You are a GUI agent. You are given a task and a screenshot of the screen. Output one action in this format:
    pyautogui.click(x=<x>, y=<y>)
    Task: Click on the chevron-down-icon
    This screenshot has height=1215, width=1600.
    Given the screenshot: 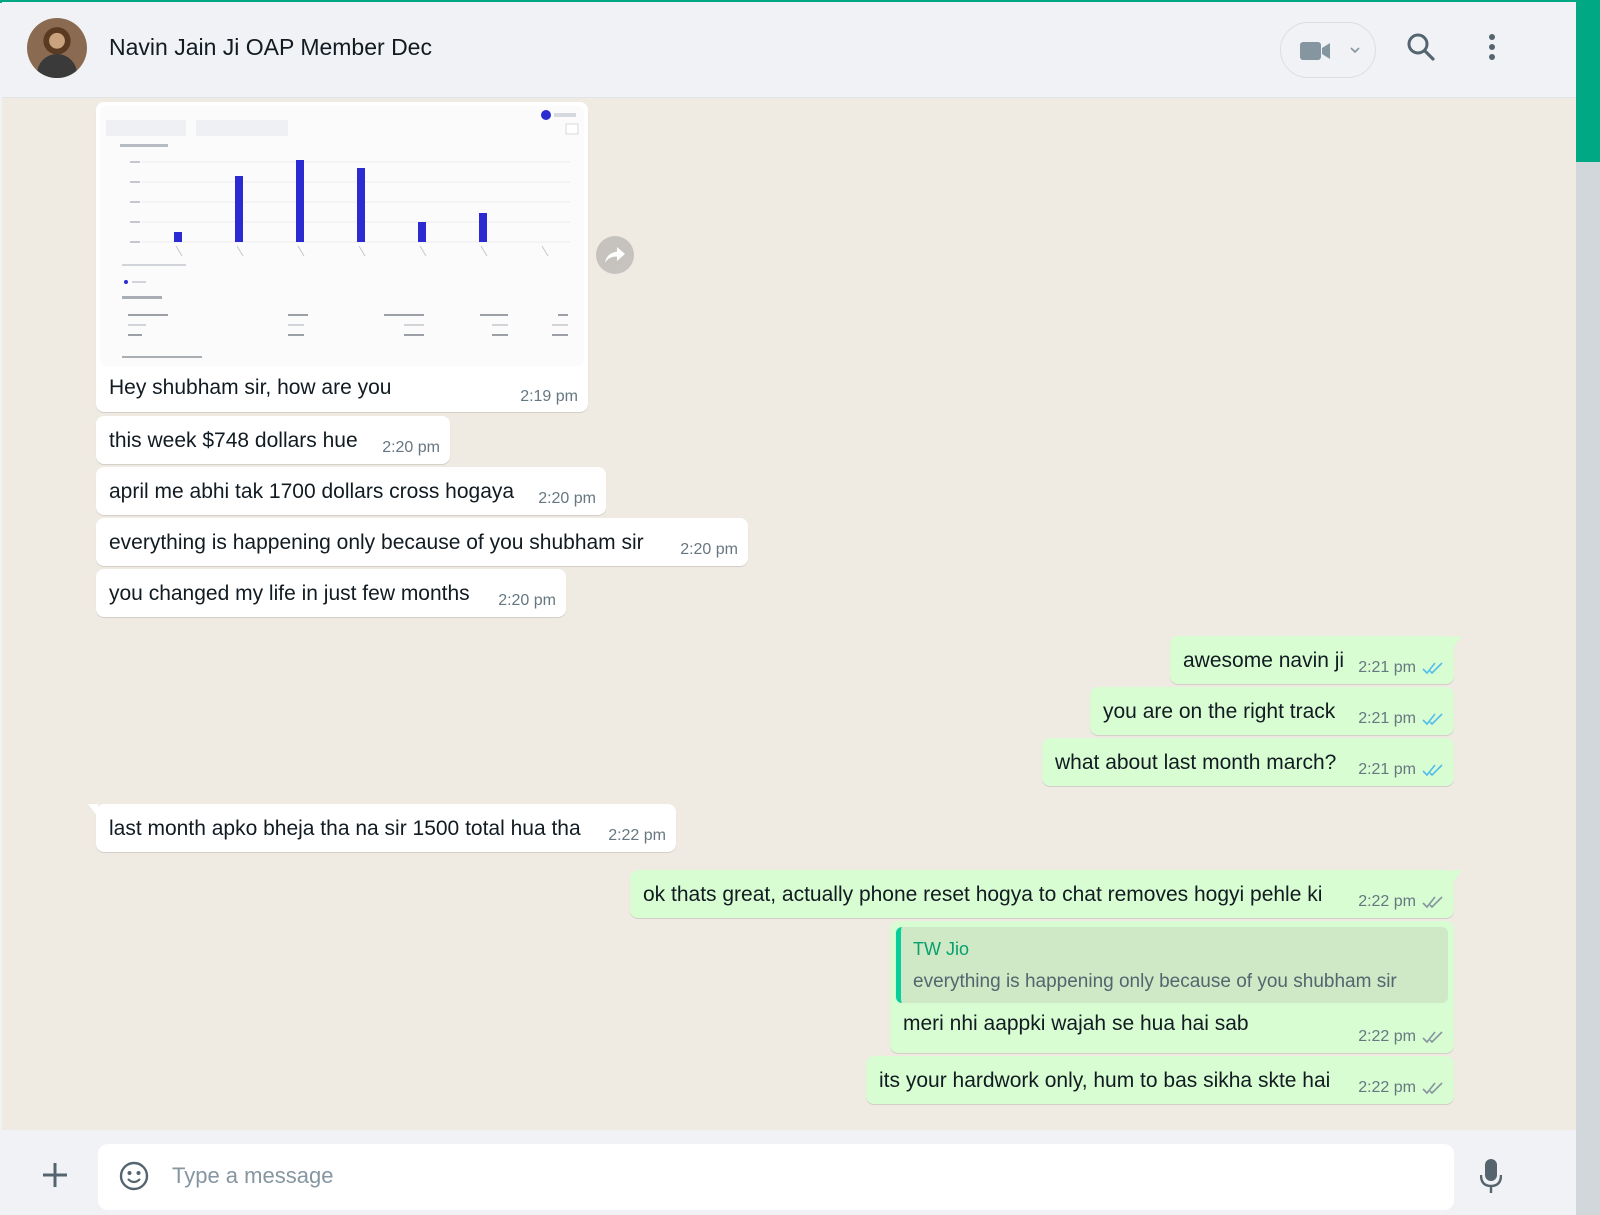 What is the action you would take?
    pyautogui.click(x=1355, y=50)
    